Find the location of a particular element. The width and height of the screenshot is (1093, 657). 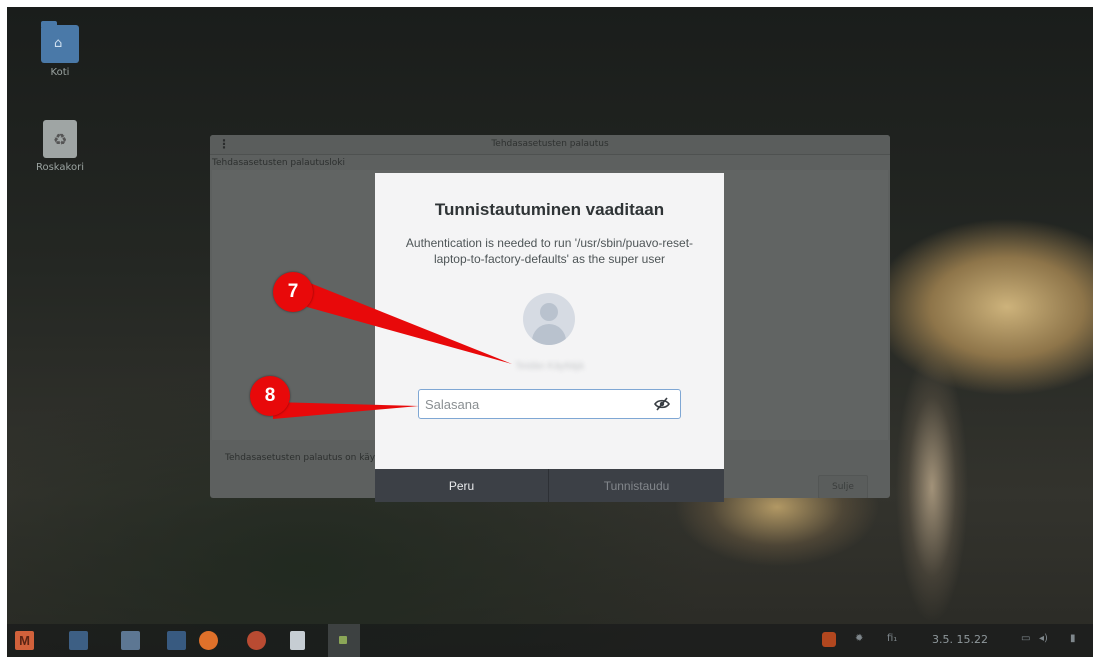

volume-icon: ◂) is located at coordinates (1043, 638).